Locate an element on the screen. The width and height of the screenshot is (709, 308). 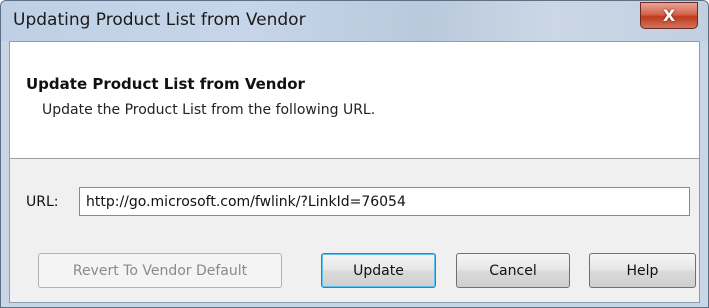
revert-to-vendor-default-button: Revert To Vendor Default is located at coordinates (160, 270).